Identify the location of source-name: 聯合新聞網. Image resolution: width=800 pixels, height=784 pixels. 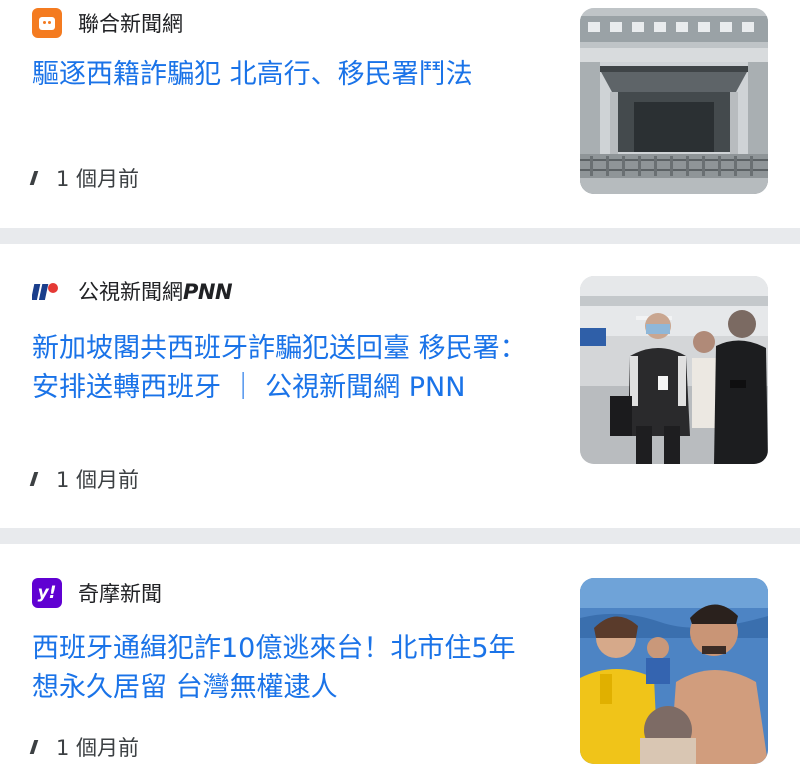
(130, 24).